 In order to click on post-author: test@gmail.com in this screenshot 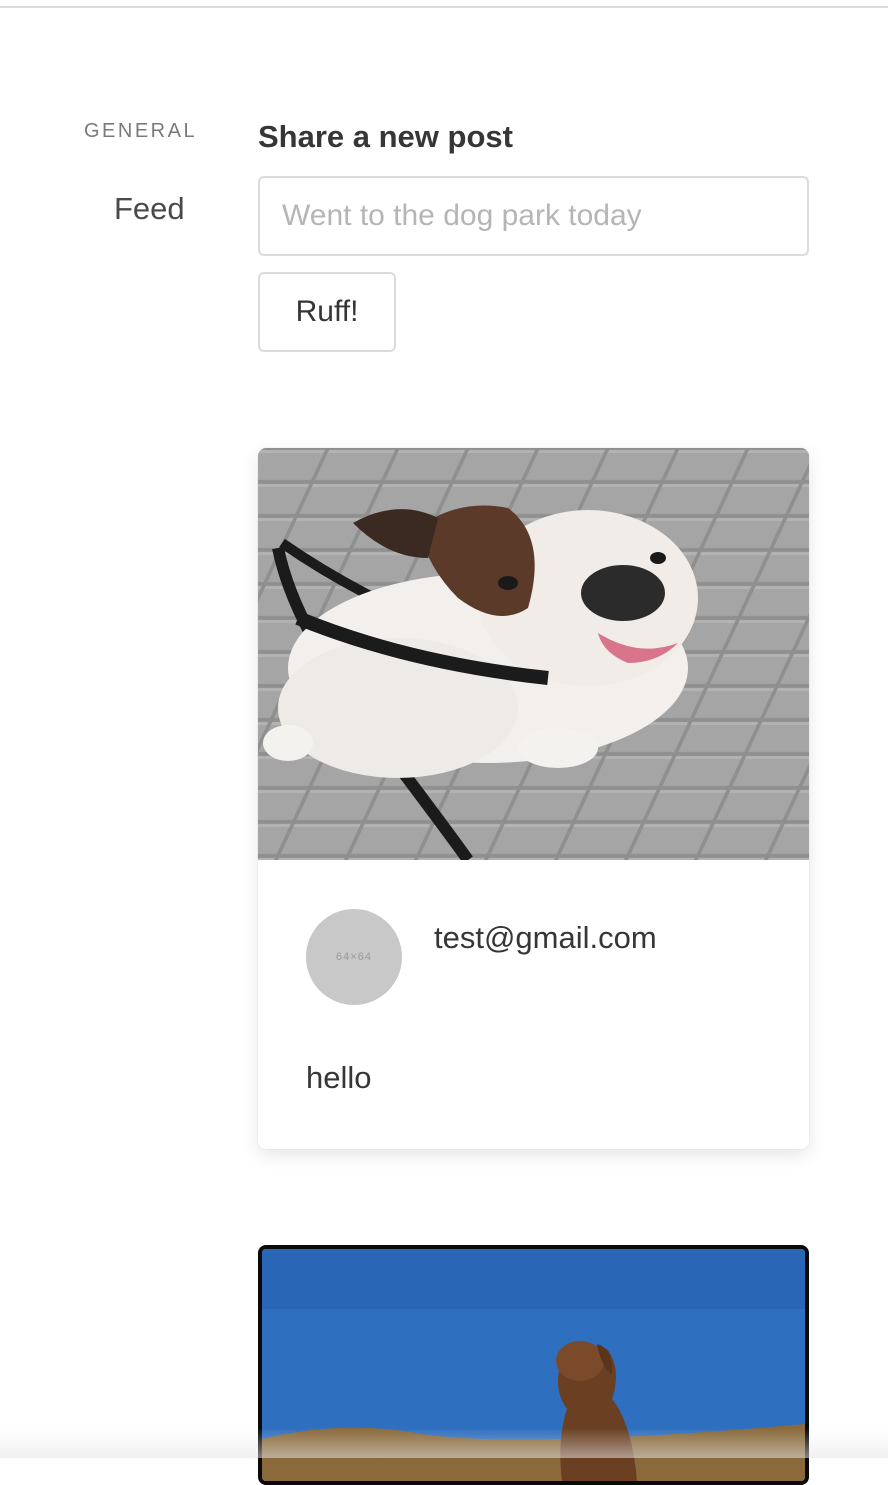, I will do `click(545, 938)`.